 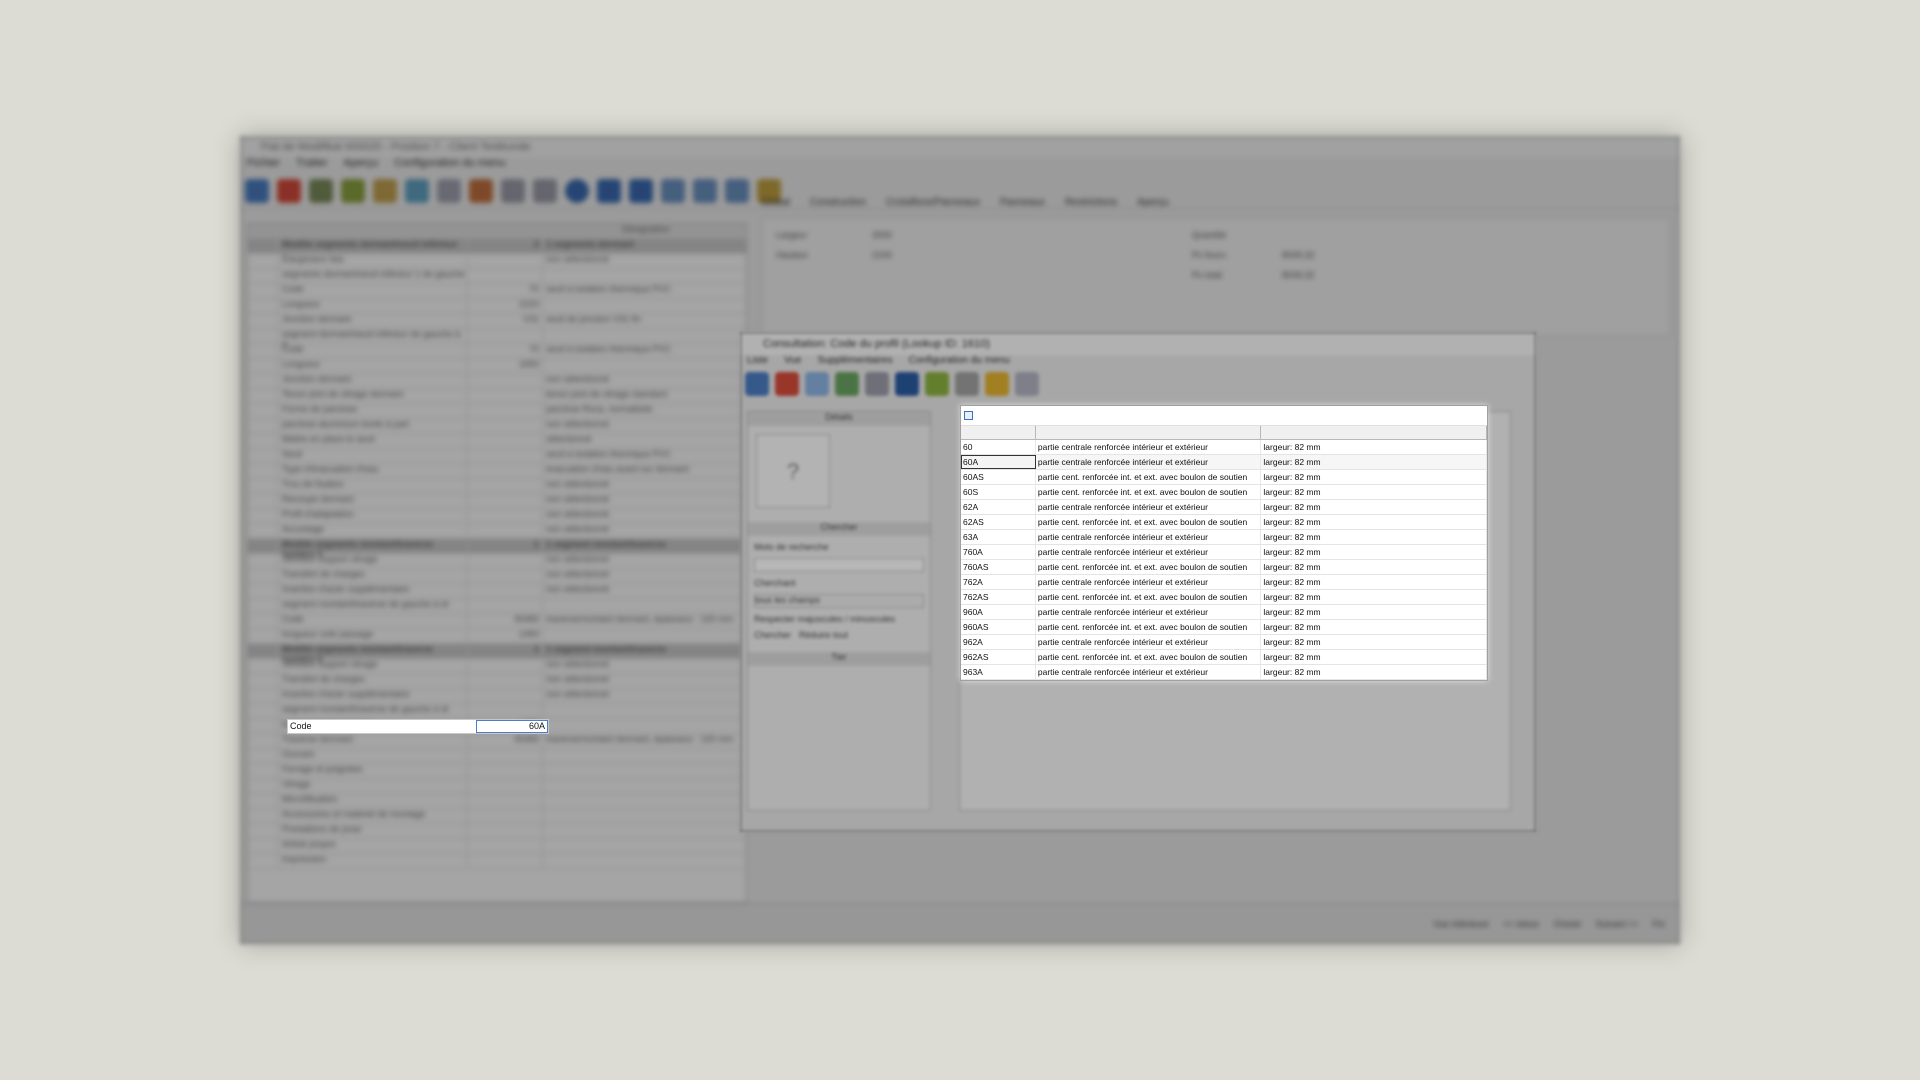 I want to click on column-header-code, so click(x=998, y=432).